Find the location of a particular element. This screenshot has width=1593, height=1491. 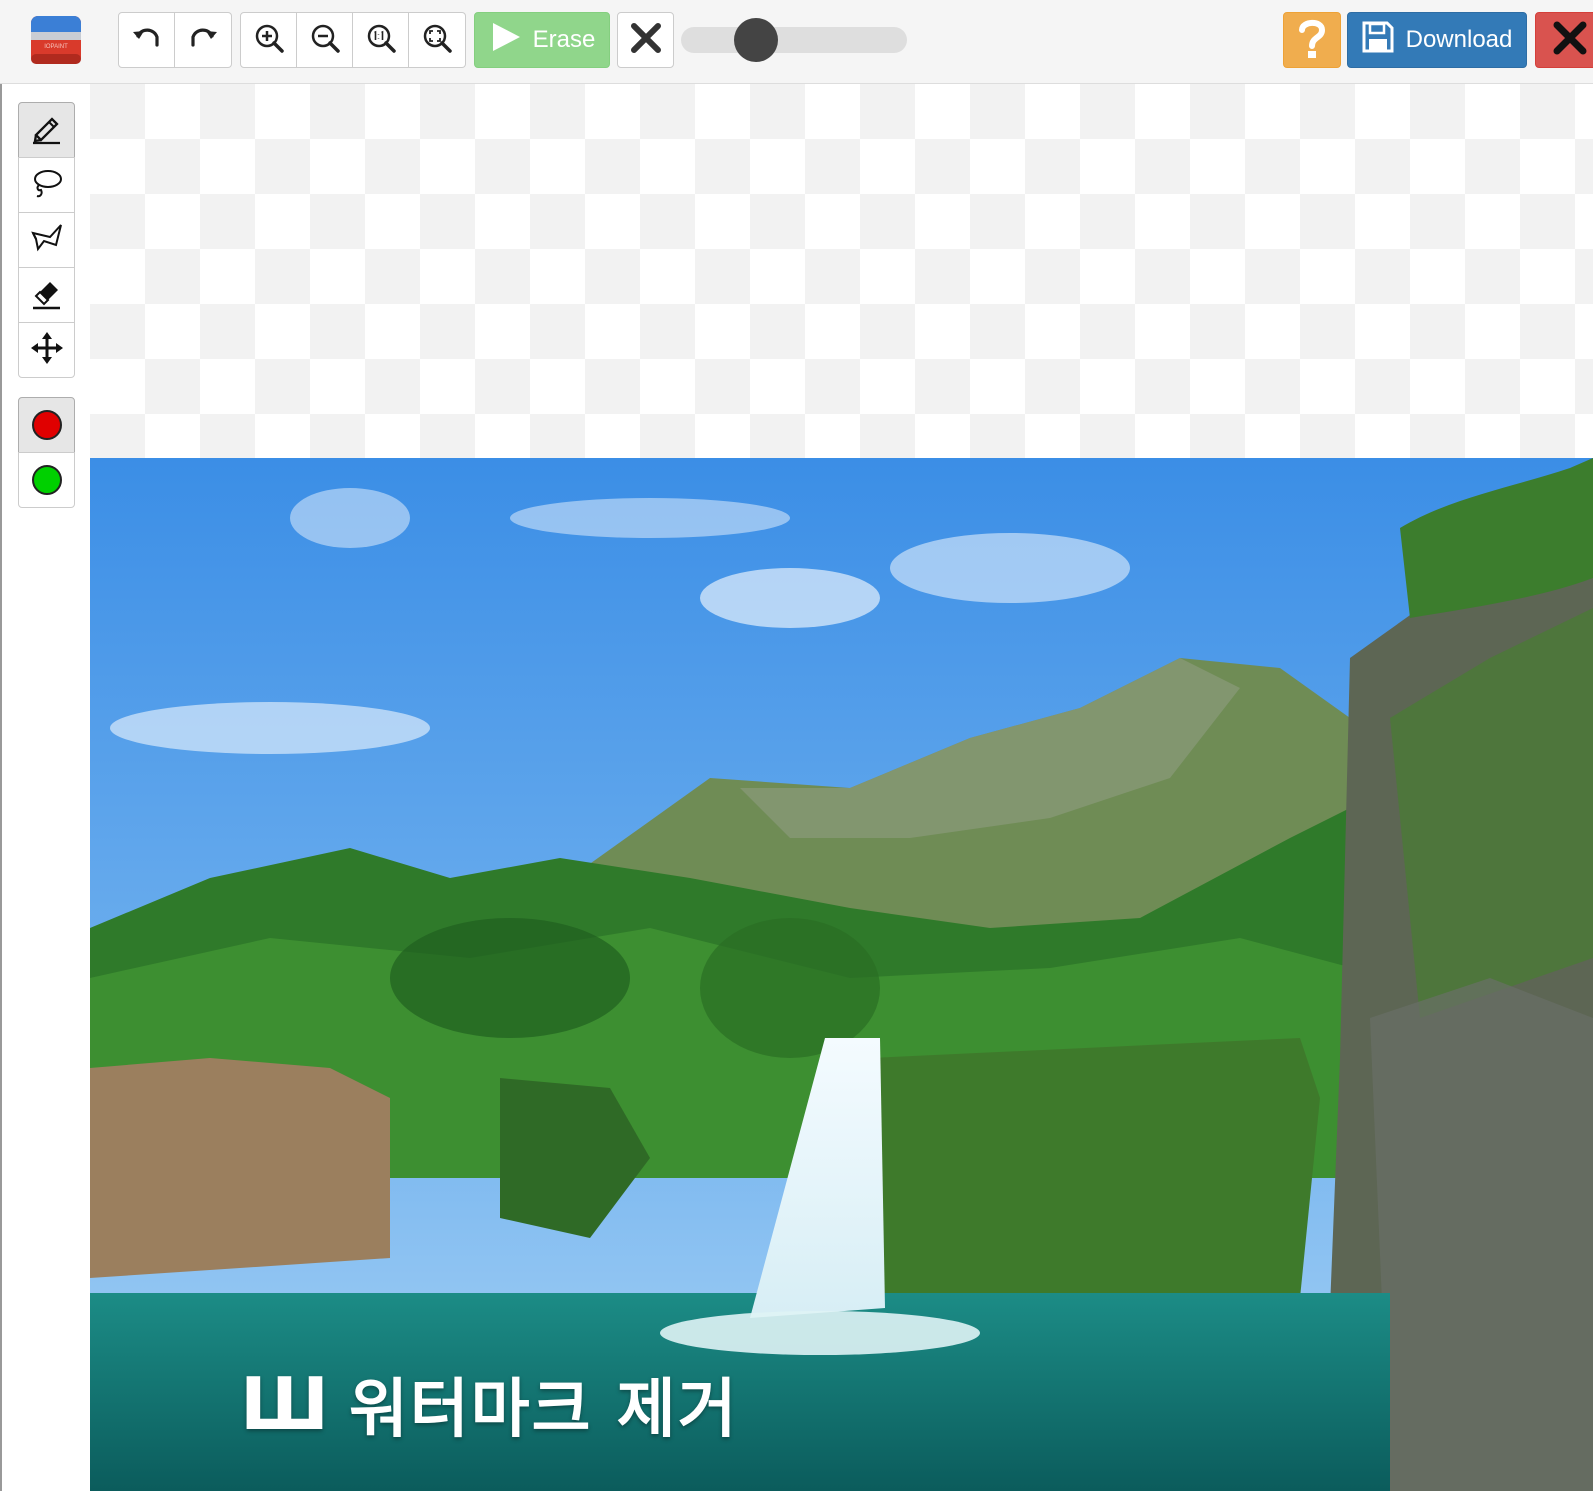

watermark-logo: Ш is located at coordinates (285, 1404).